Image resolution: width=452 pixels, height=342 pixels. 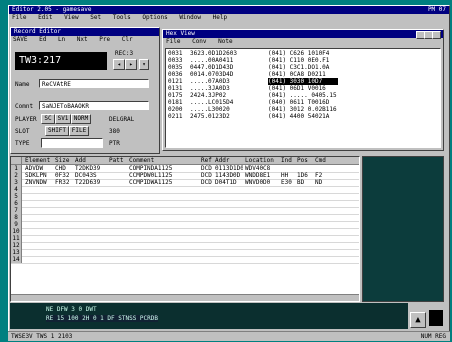 What do you see at coordinates (436, 9) in the screenshot?
I see `clock: PM 07` at bounding box center [436, 9].